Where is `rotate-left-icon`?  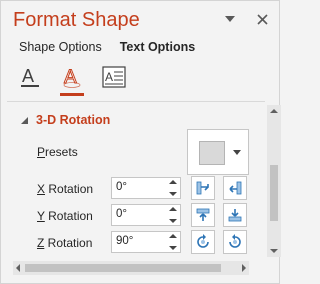
rotate-left-icon is located at coordinates (202, 188).